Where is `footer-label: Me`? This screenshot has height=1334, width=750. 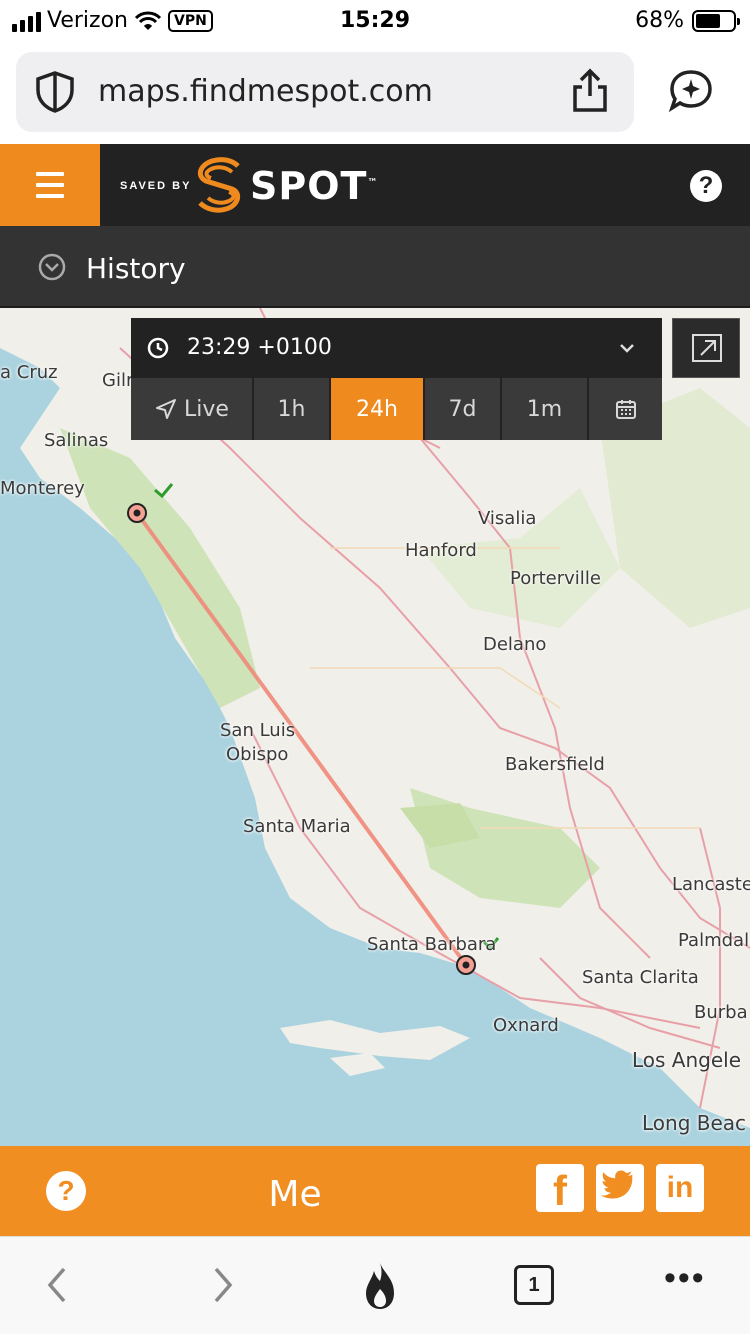 footer-label: Me is located at coordinates (295, 1194).